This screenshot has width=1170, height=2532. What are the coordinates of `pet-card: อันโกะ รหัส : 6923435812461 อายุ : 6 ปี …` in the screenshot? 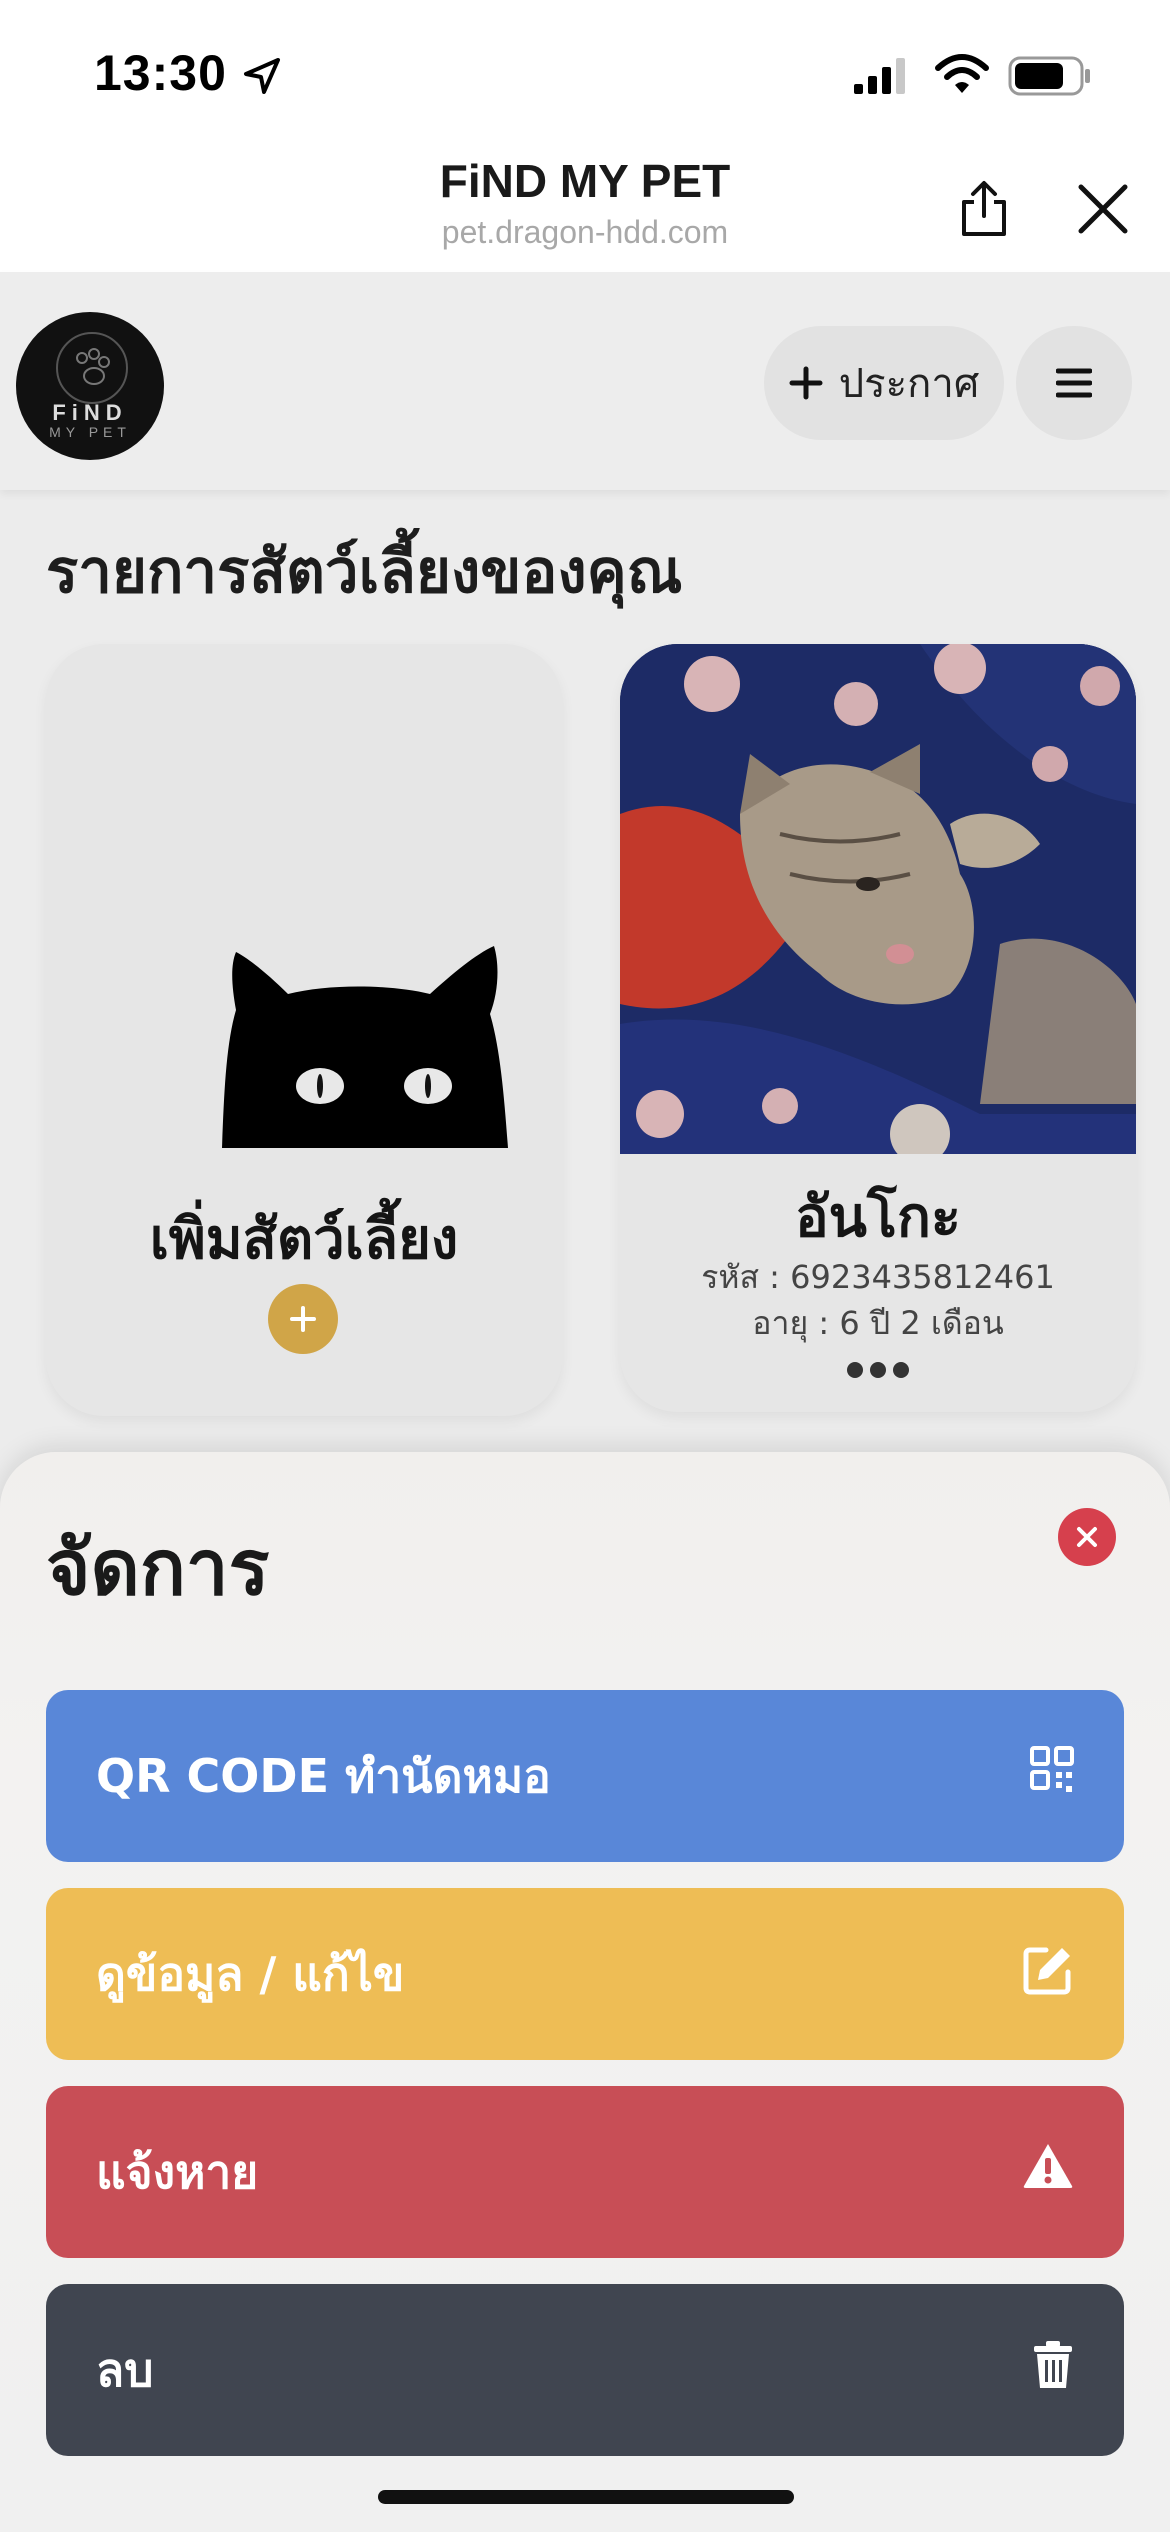 It's located at (878, 1028).